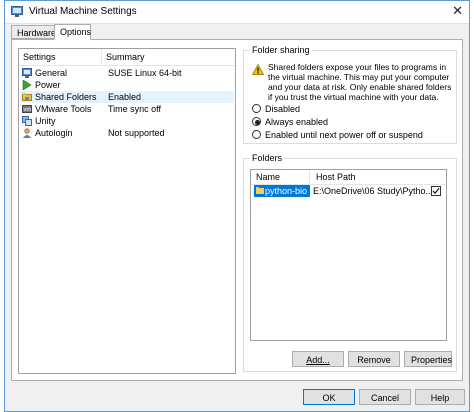 The width and height of the screenshot is (474, 412). What do you see at coordinates (267, 158) in the screenshot?
I see `folders-label: Folders` at bounding box center [267, 158].